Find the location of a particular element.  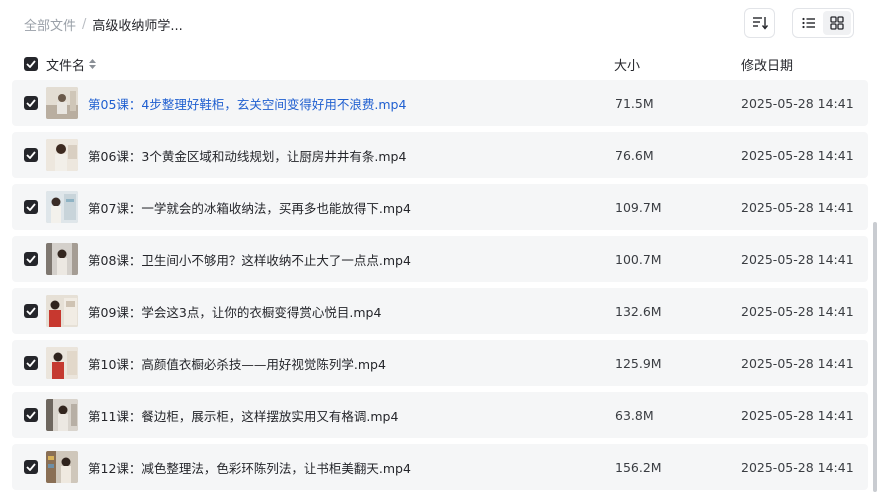

file-size: 125.9M is located at coordinates (638, 363).